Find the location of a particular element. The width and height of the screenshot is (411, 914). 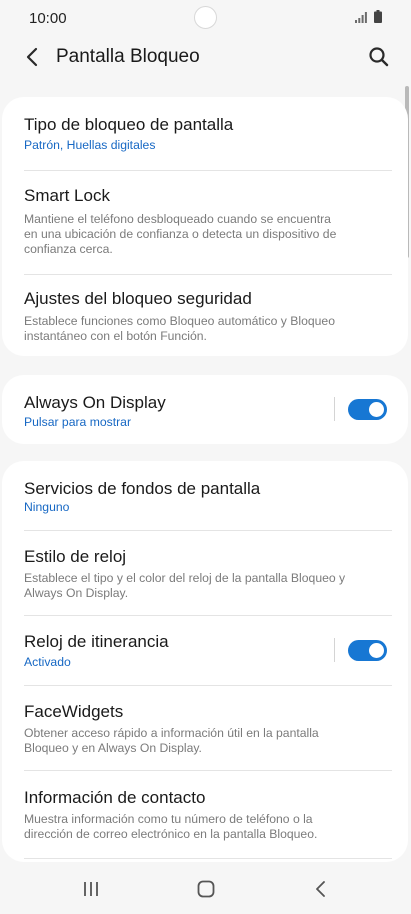

back-arrow-icon is located at coordinates (33, 57).